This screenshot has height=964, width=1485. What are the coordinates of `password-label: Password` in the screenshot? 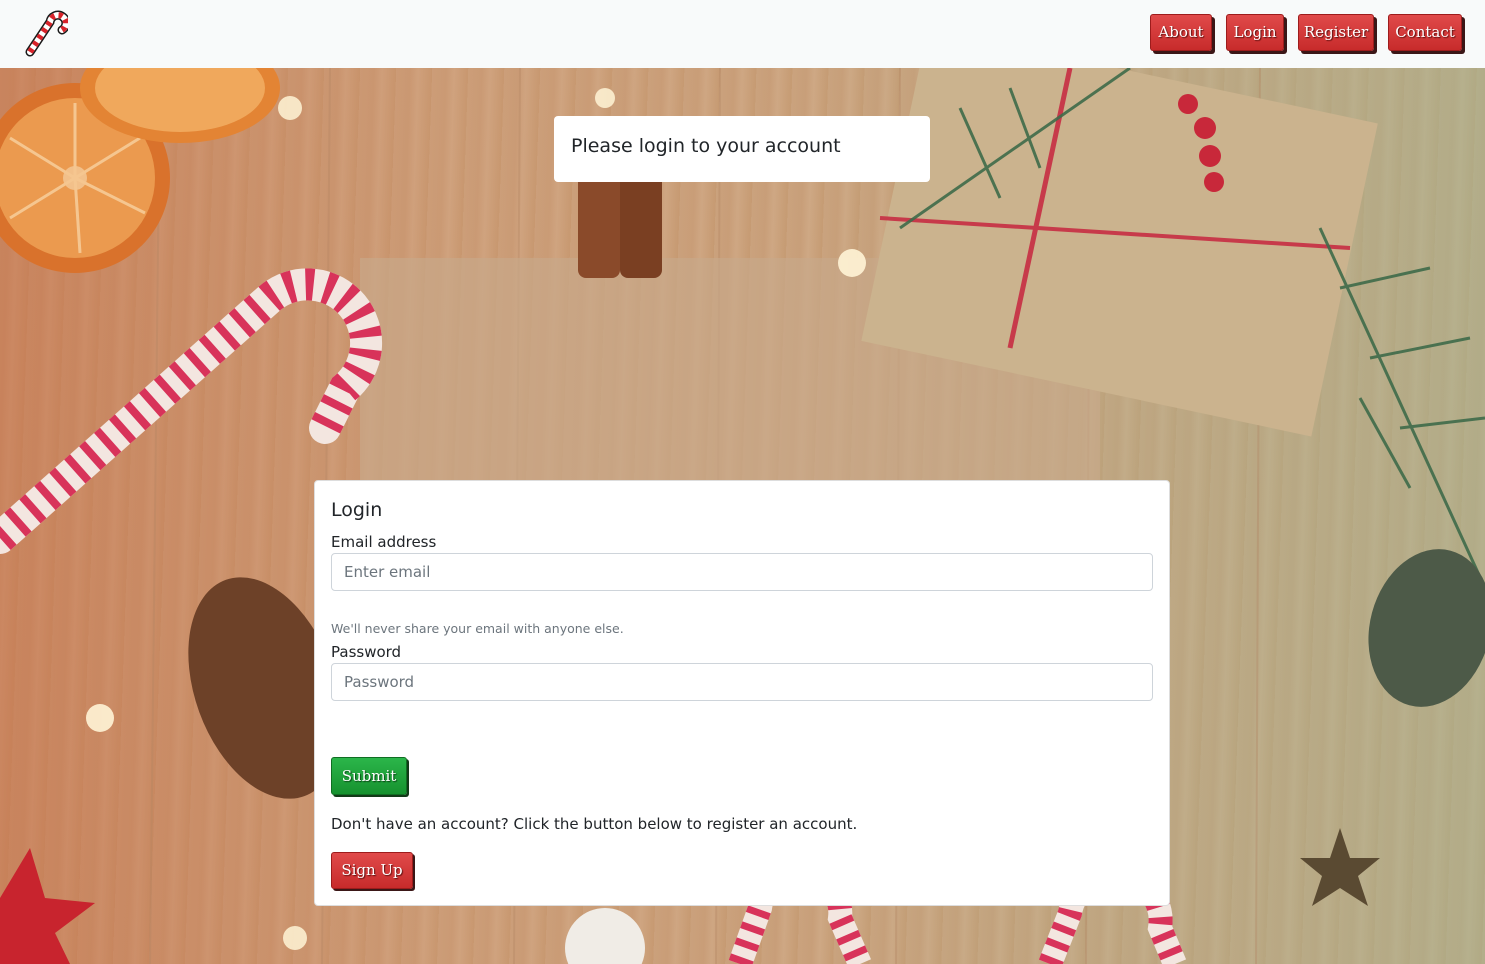 It's located at (366, 652).